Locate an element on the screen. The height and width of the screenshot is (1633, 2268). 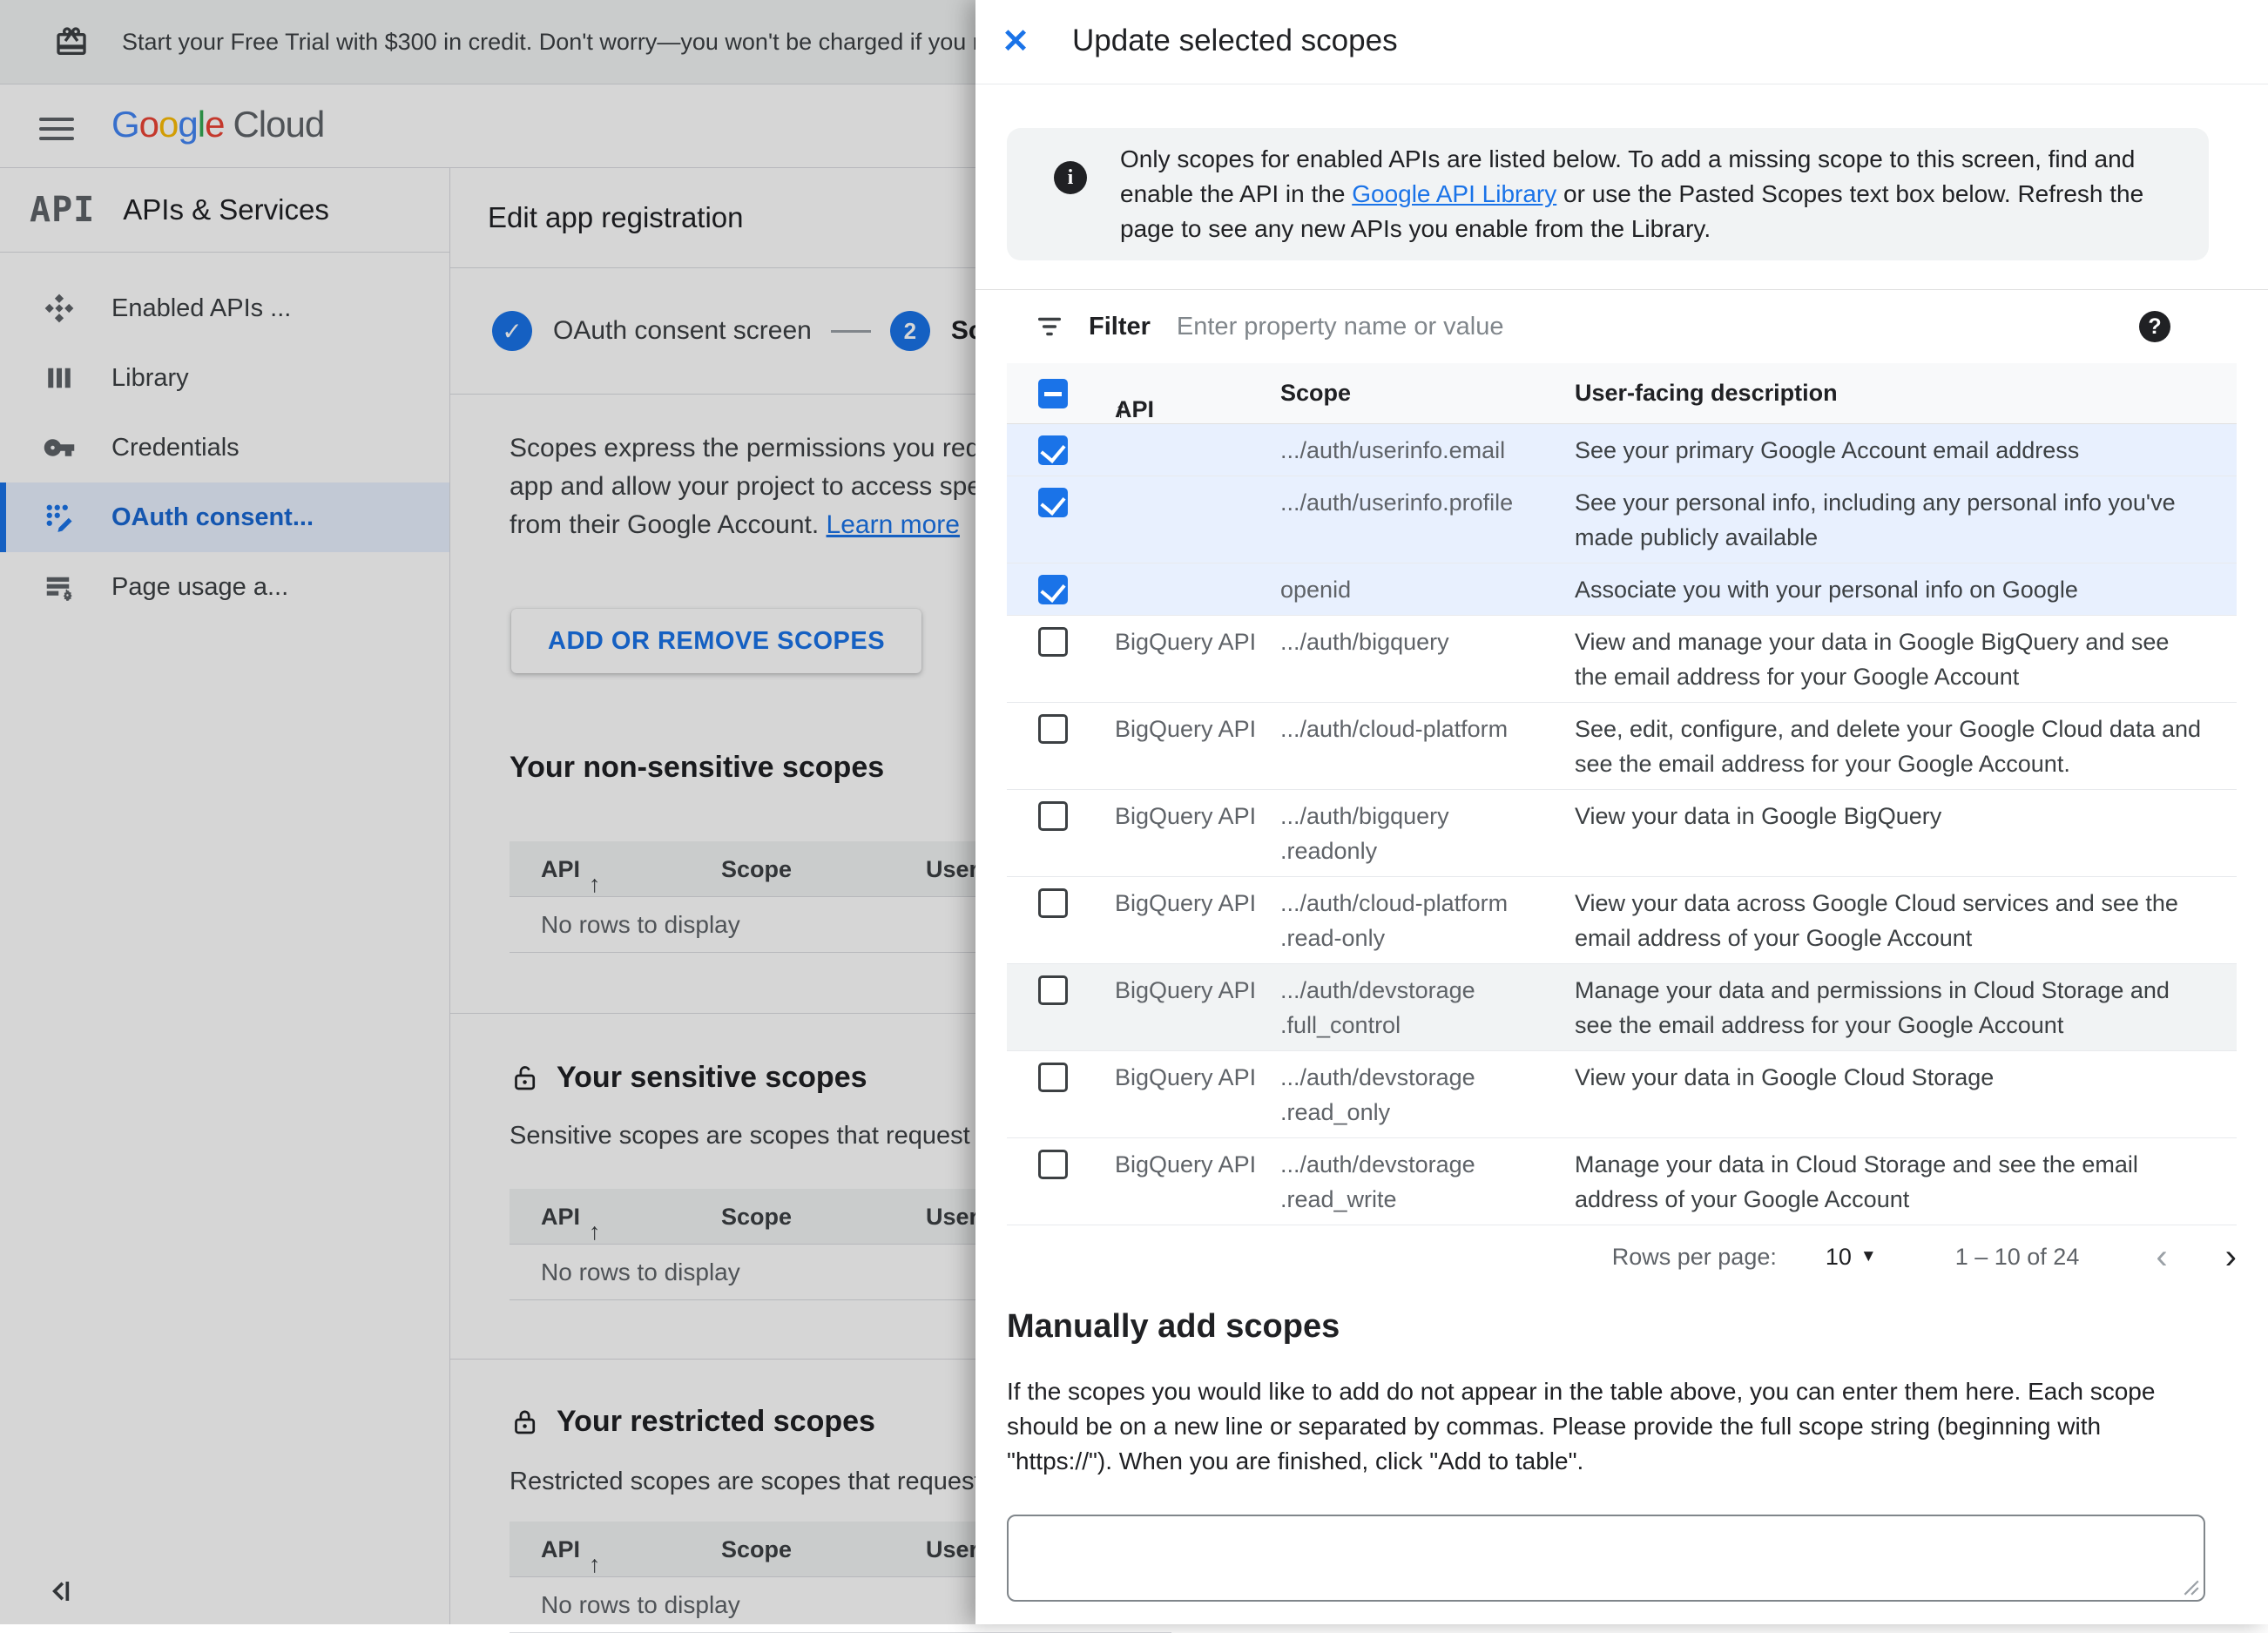
google-api-library-link: Google API Library is located at coordinates (1454, 193).